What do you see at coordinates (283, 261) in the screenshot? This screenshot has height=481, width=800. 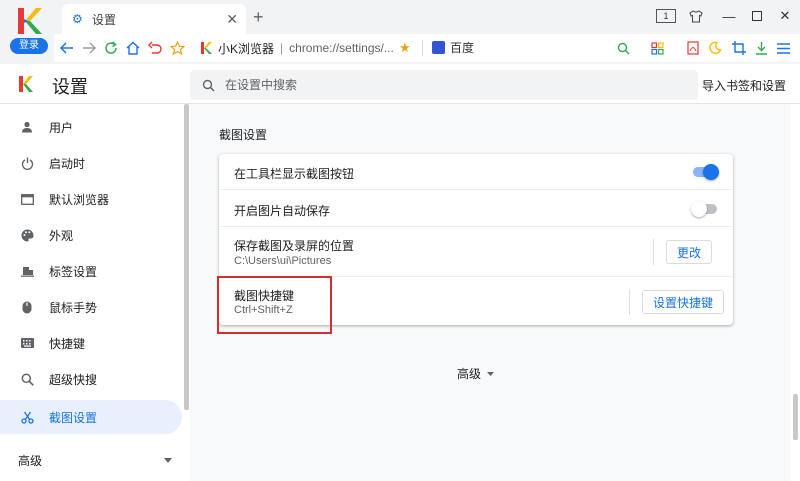 I see `save-path: C:\Users\ui\Pictures` at bounding box center [283, 261].